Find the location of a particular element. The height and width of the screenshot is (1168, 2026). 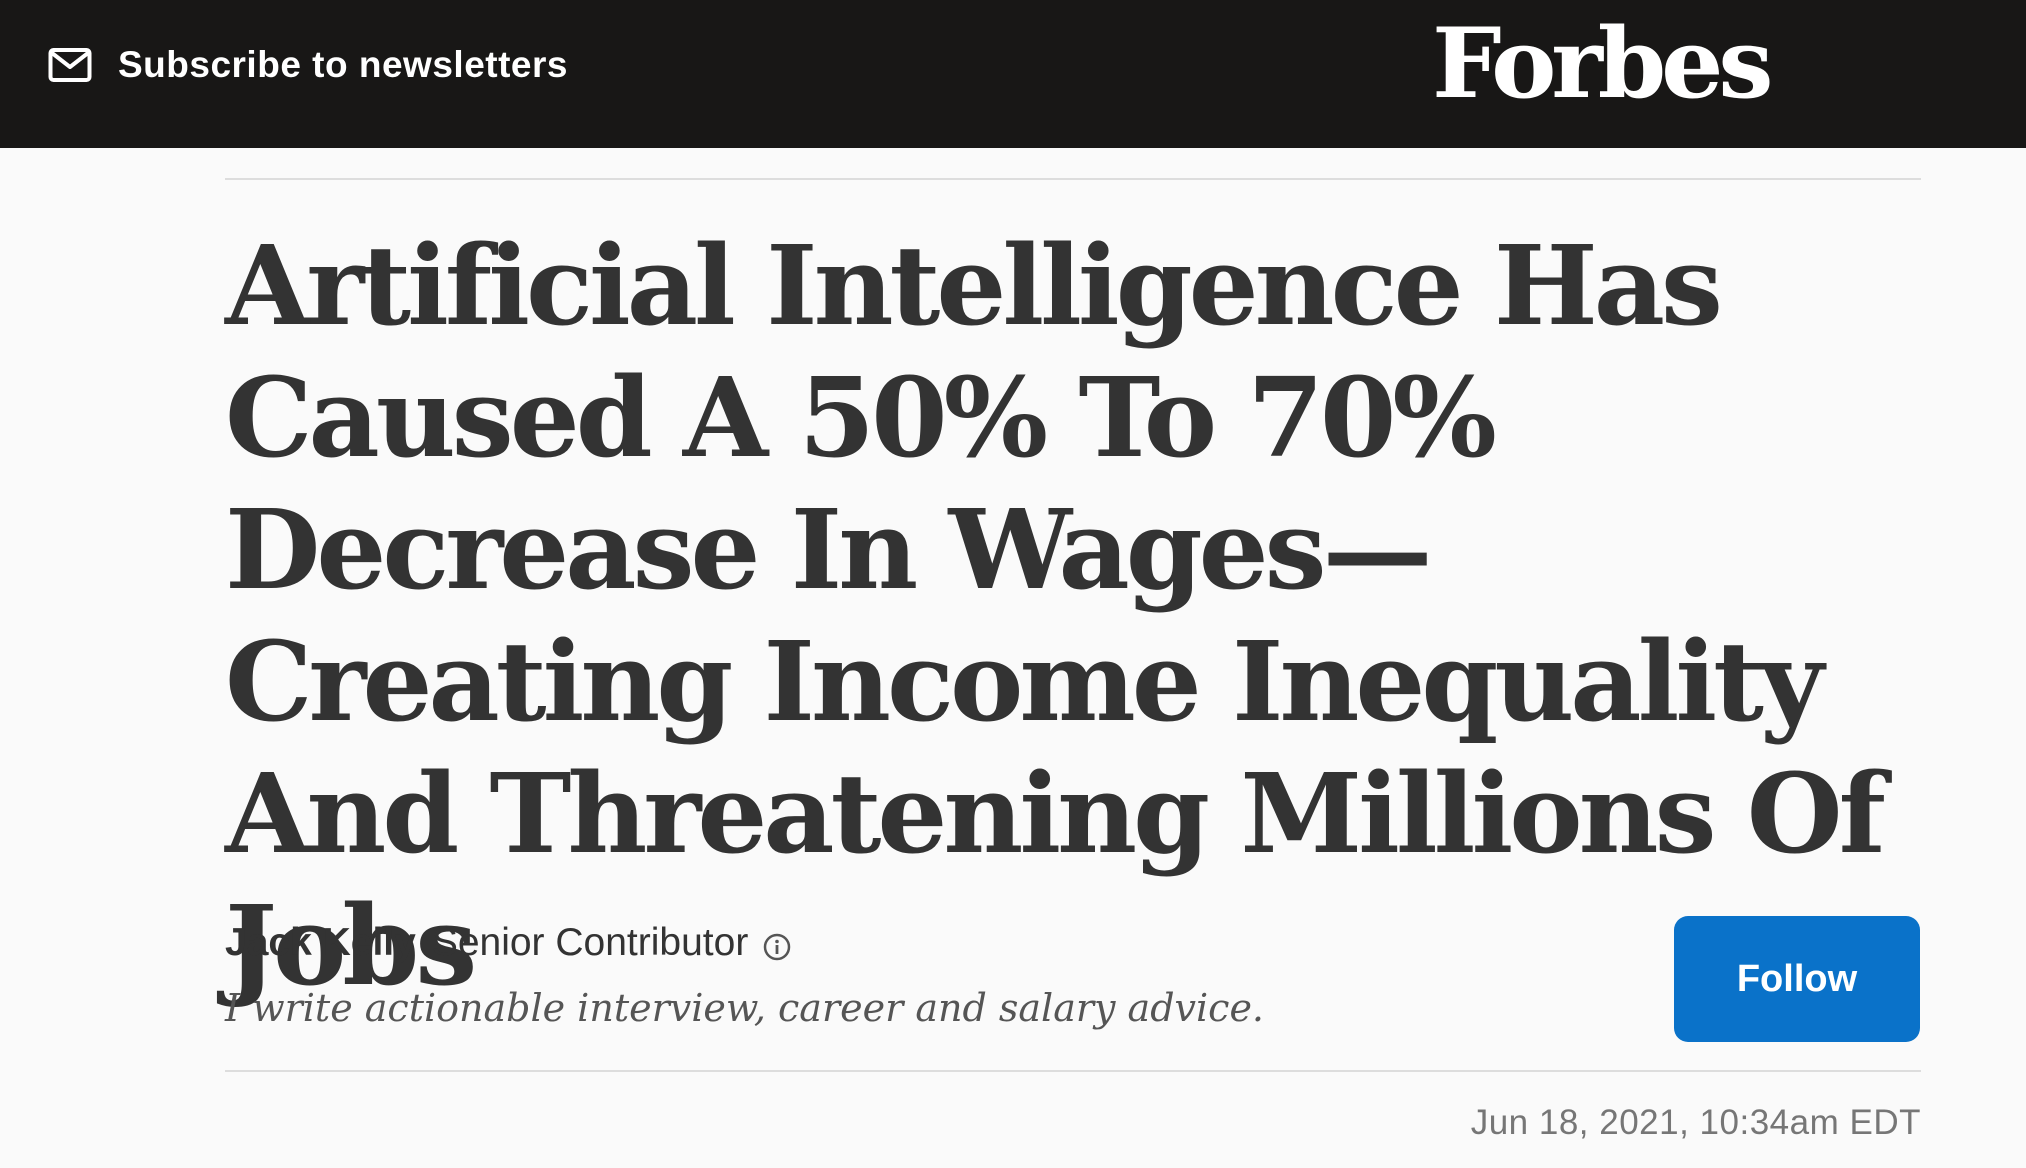

subscribe-newsletters-link: Subscribe to newsletters is located at coordinates (308, 65).